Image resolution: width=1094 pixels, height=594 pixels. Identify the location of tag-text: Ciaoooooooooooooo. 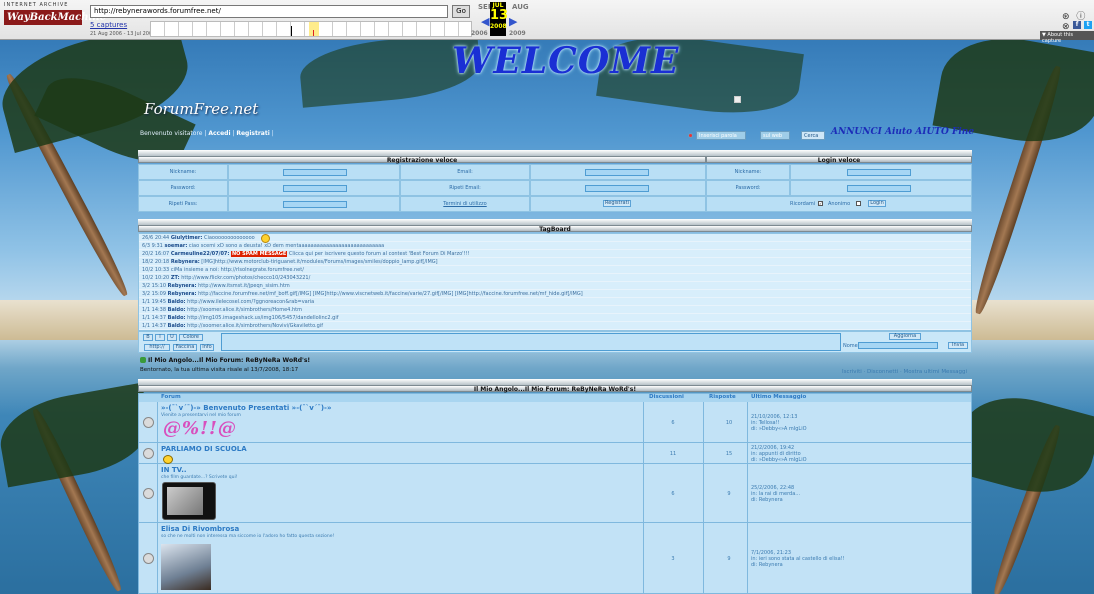
(229, 238).